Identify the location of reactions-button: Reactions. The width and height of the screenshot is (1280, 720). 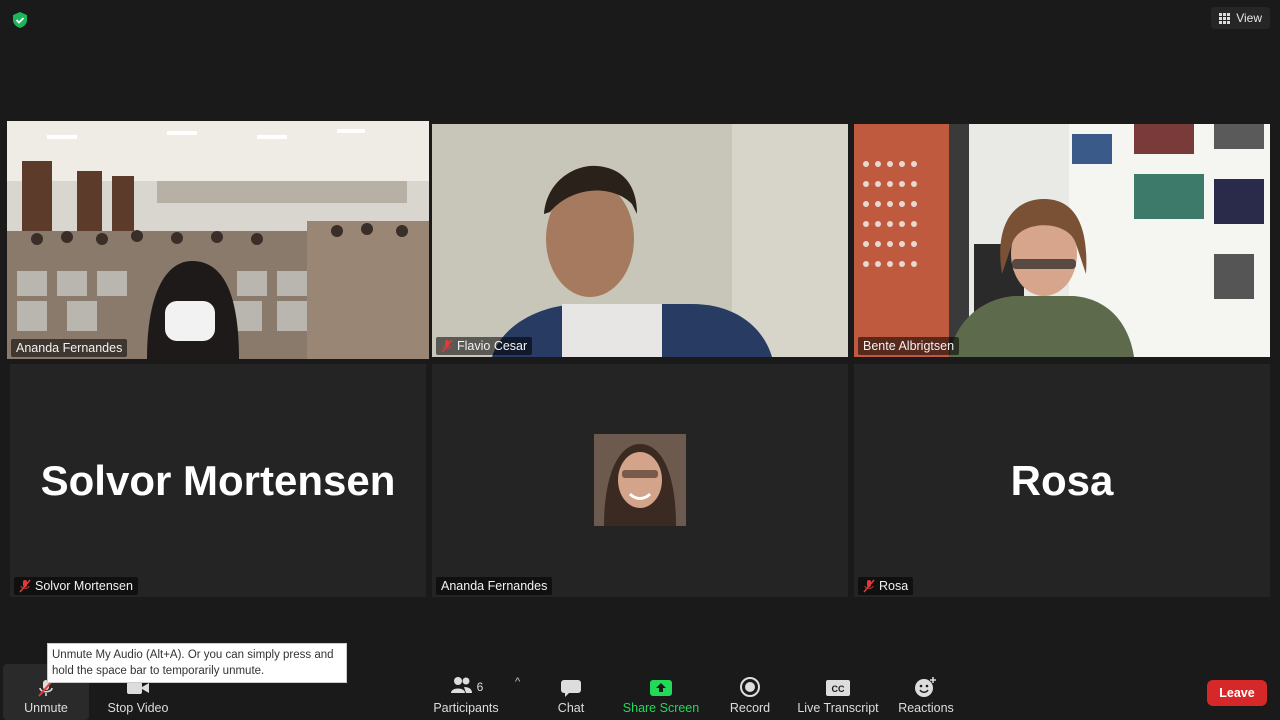
(926, 692).